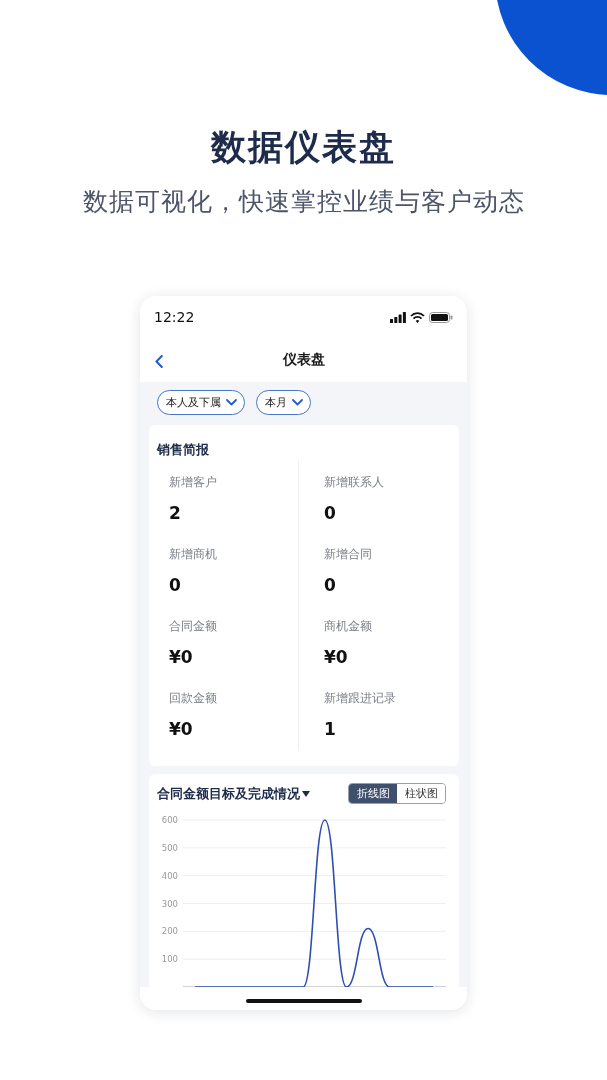  What do you see at coordinates (373, 793) in the screenshot?
I see `view-tab: 折线图` at bounding box center [373, 793].